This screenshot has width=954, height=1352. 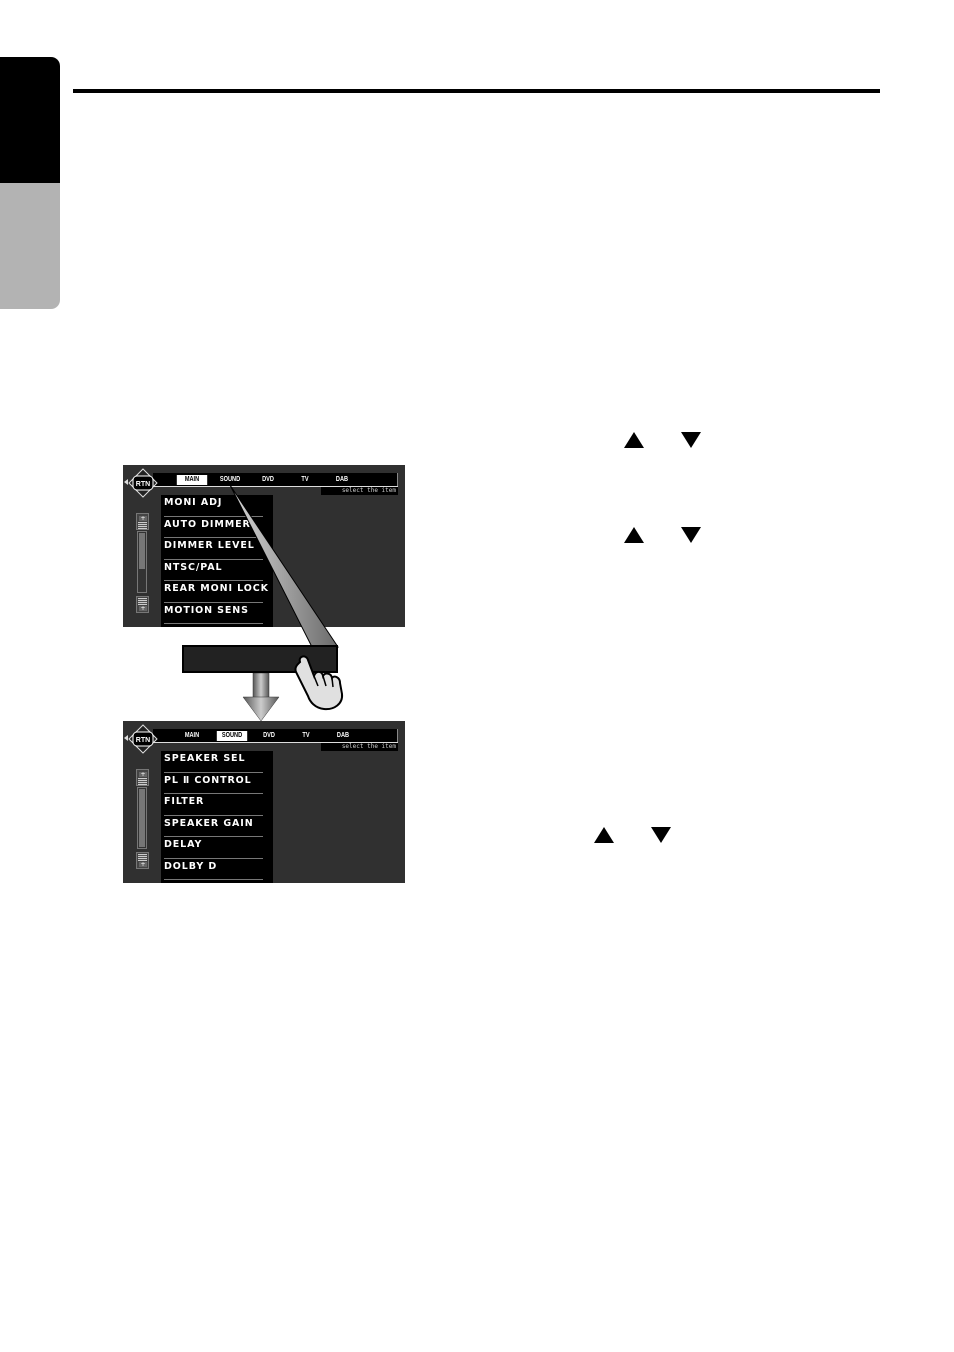 I want to click on callout-beam, so click(x=284, y=566).